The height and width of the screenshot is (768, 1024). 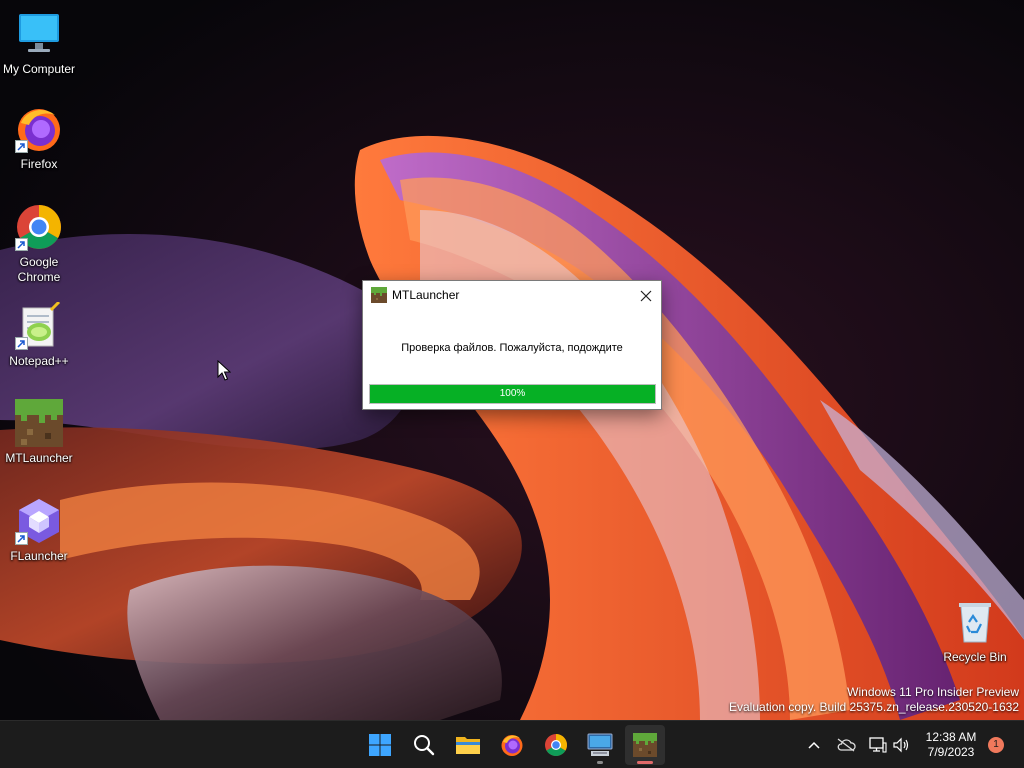 I want to click on cloud-offline-icon, so click(x=846, y=745).